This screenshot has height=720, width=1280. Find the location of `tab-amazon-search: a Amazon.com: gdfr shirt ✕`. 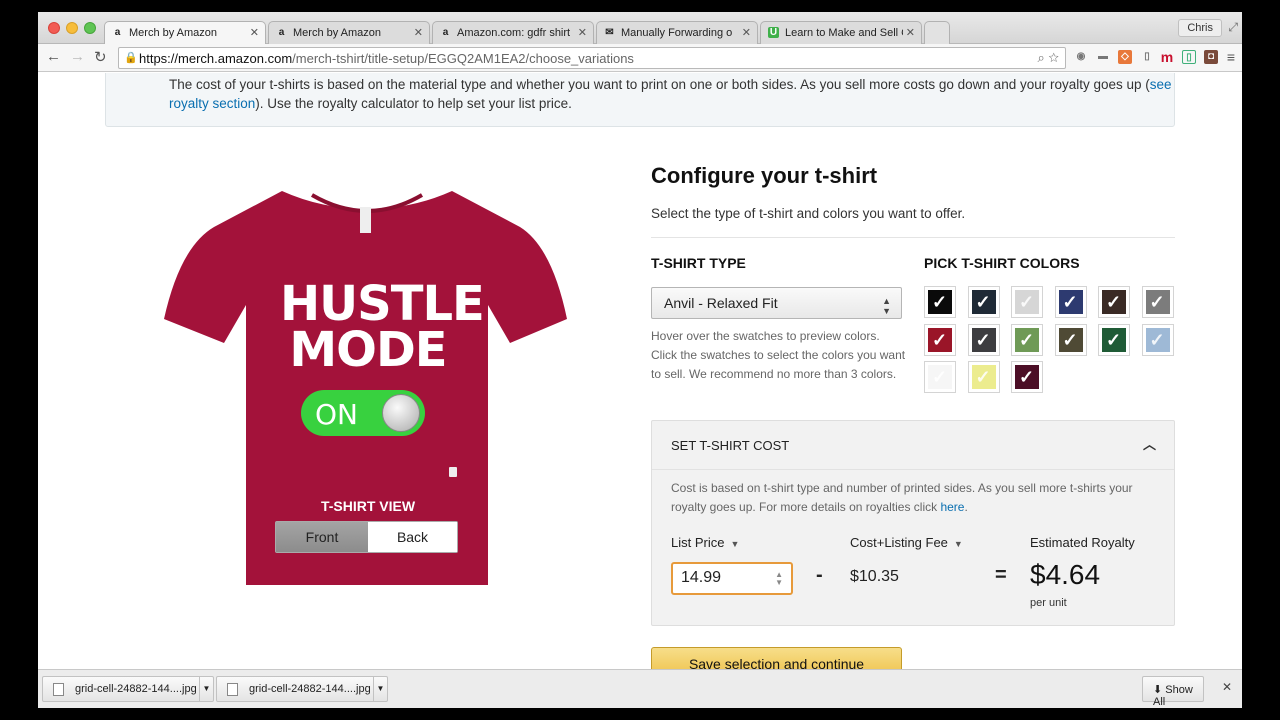

tab-amazon-search: a Amazon.com: gdfr shirt ✕ is located at coordinates (513, 32).